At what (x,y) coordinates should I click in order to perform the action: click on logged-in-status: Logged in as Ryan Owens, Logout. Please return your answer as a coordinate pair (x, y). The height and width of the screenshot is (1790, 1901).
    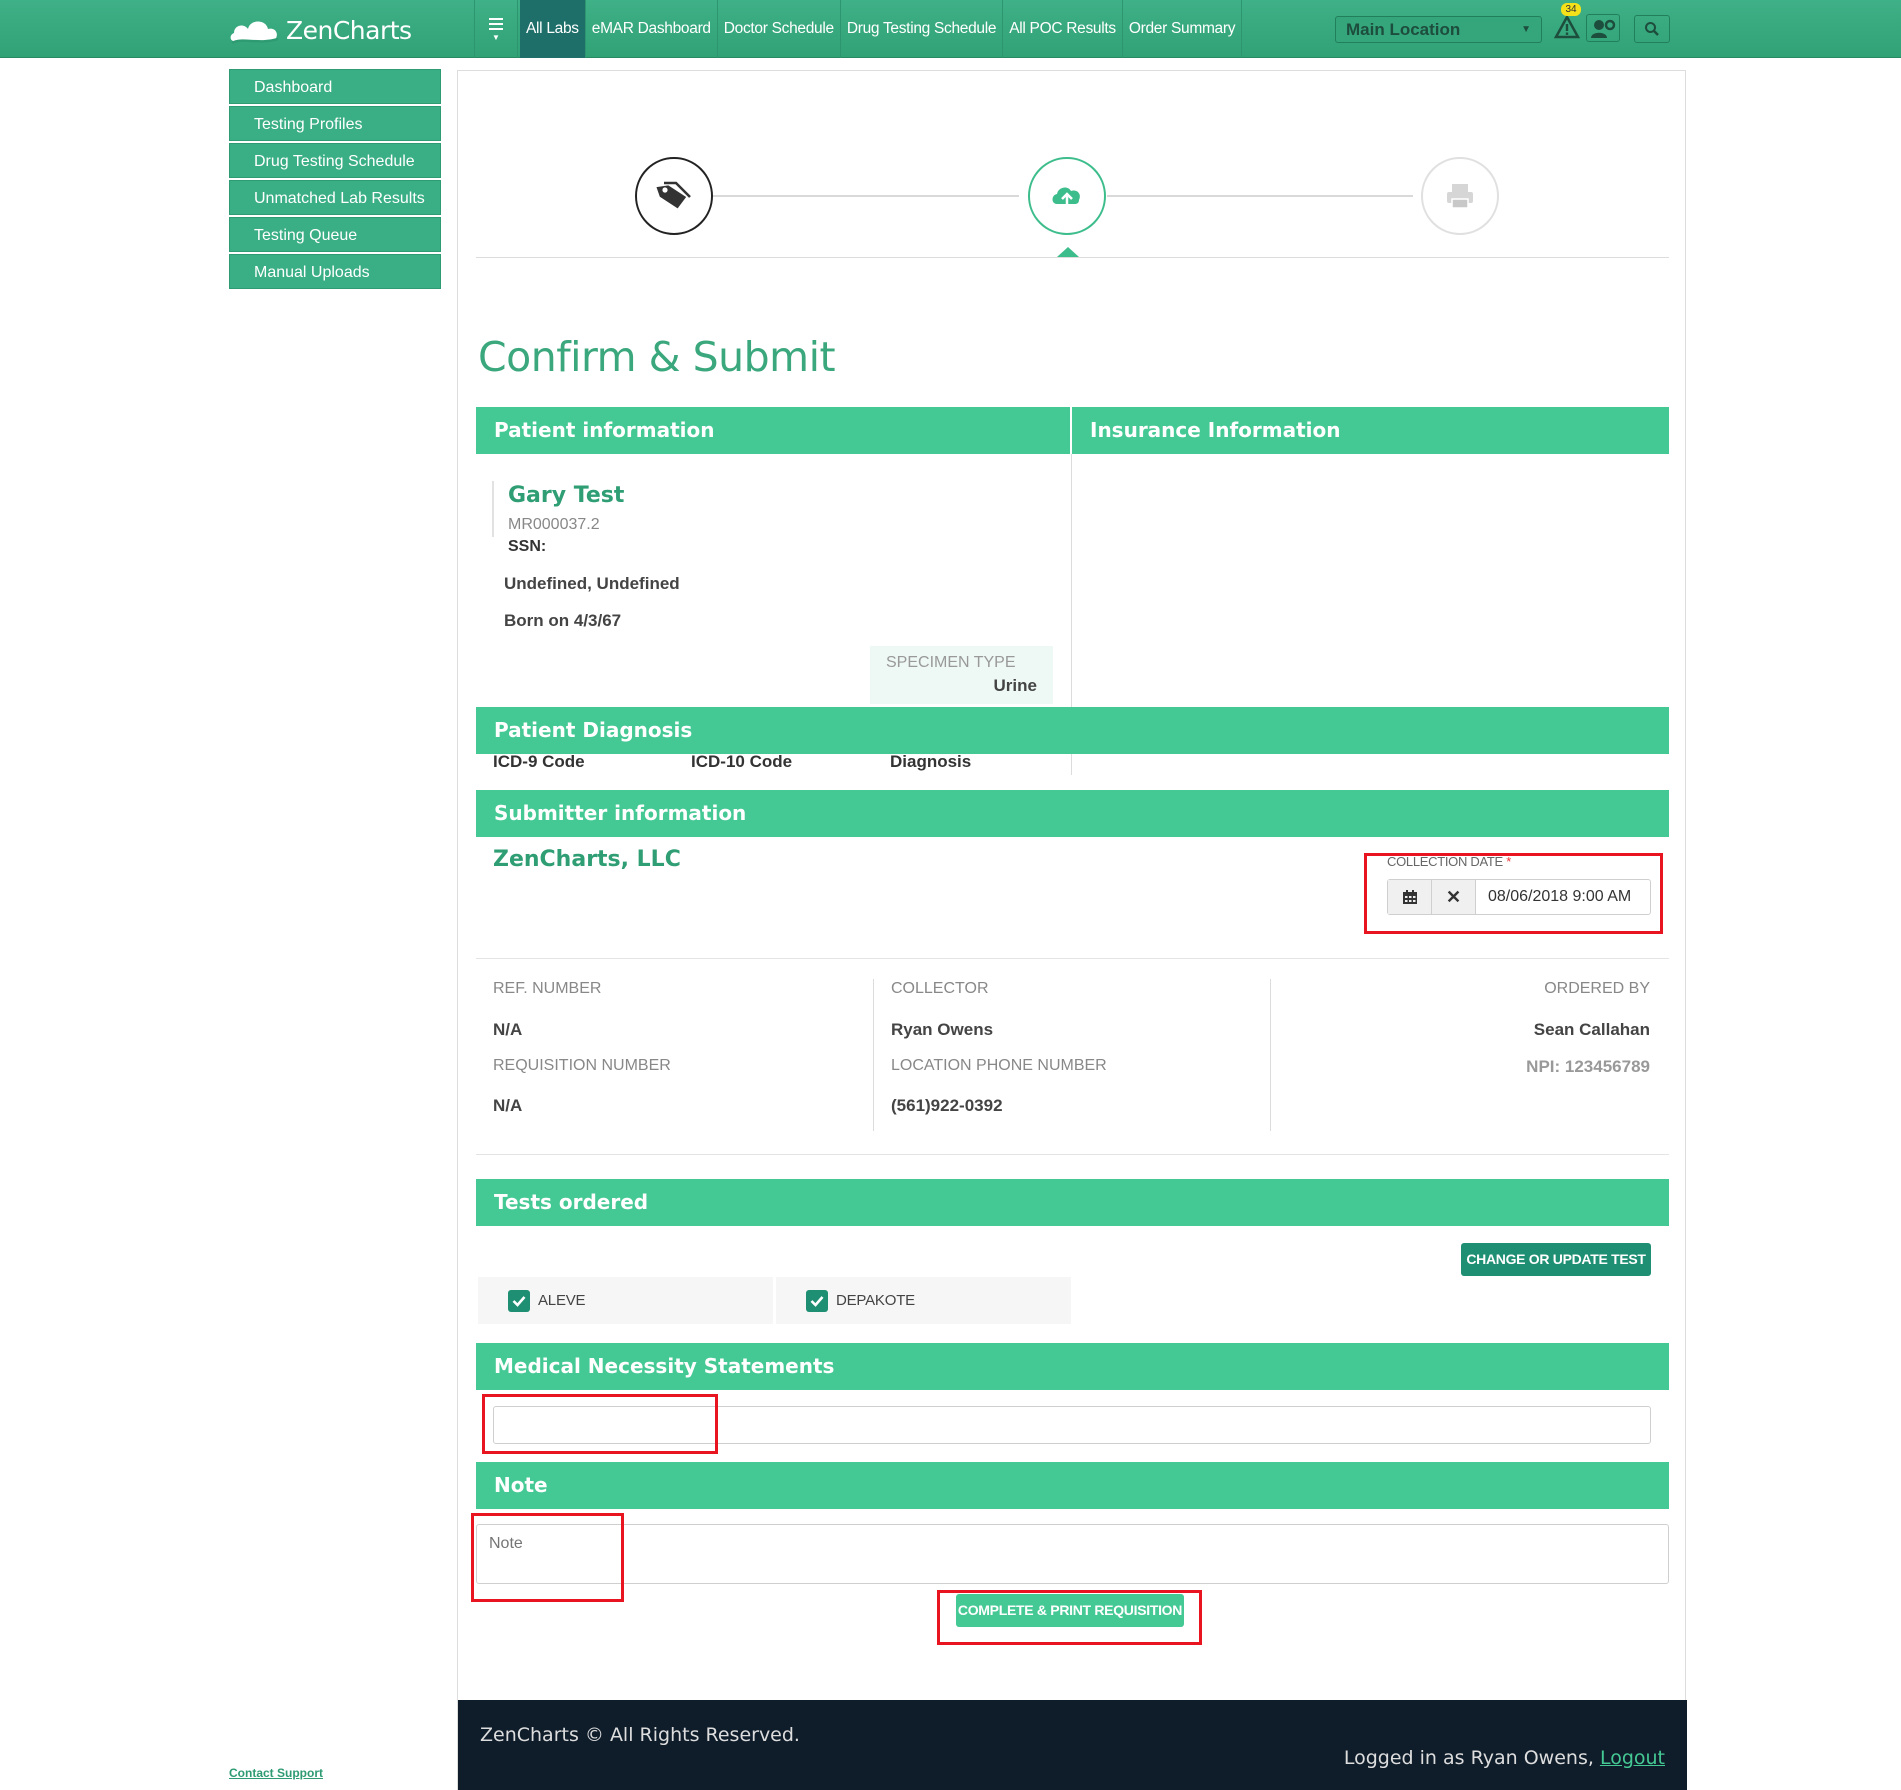
    Looking at the image, I should click on (1504, 1758).